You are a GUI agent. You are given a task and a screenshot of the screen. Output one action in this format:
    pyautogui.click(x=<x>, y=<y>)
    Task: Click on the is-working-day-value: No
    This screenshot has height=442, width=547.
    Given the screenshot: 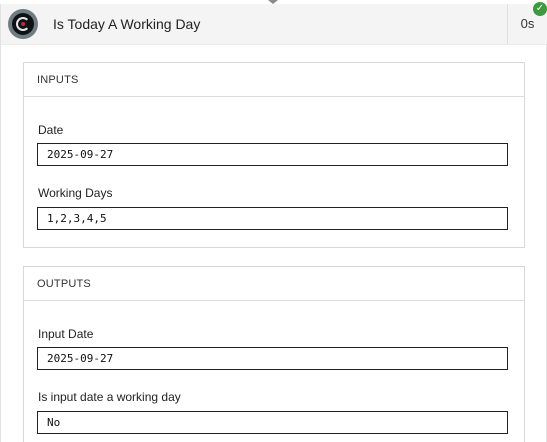 What is the action you would take?
    pyautogui.click(x=272, y=422)
    